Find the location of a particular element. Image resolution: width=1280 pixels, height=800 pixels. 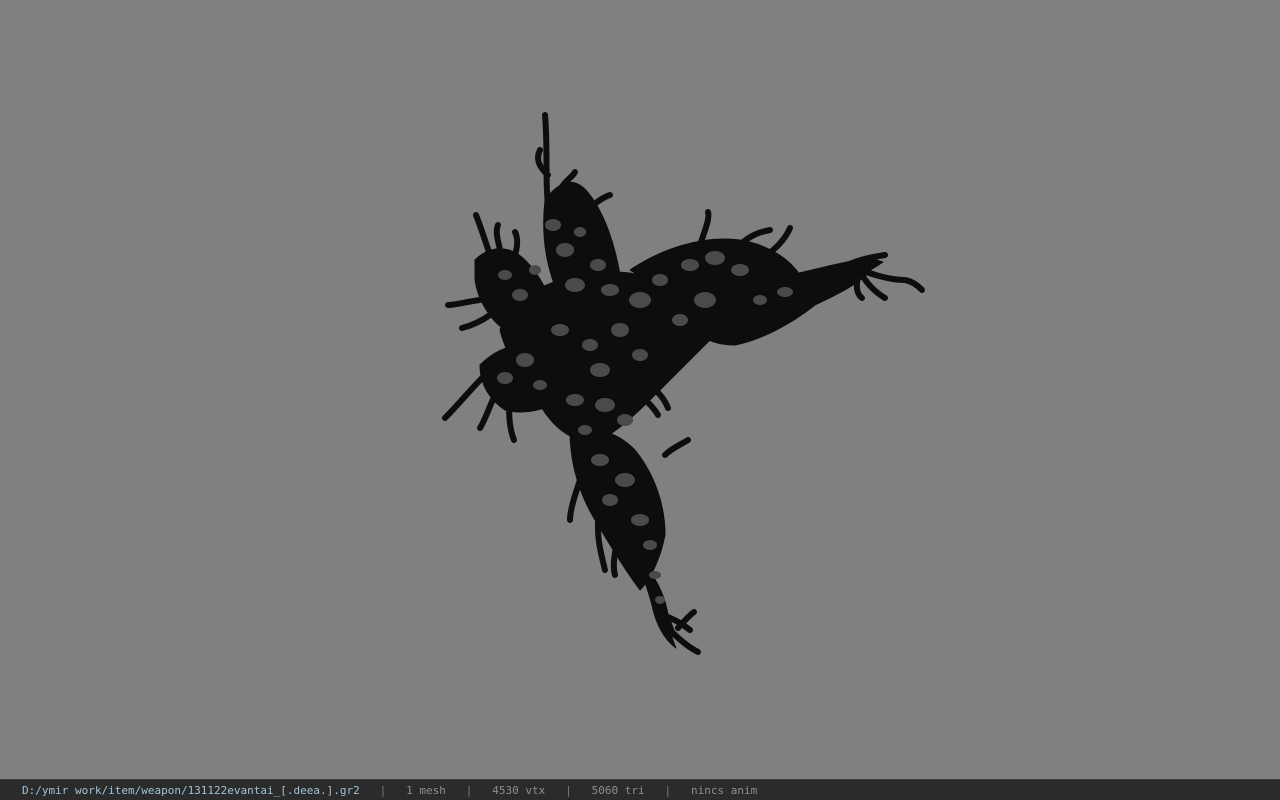

animation-status: nincs anim is located at coordinates (724, 790).